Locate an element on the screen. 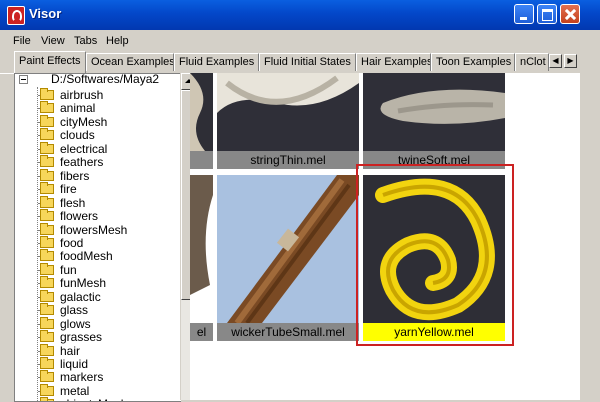 The image size is (600, 402). tree-item-label: flowers is located at coordinates (79, 216).